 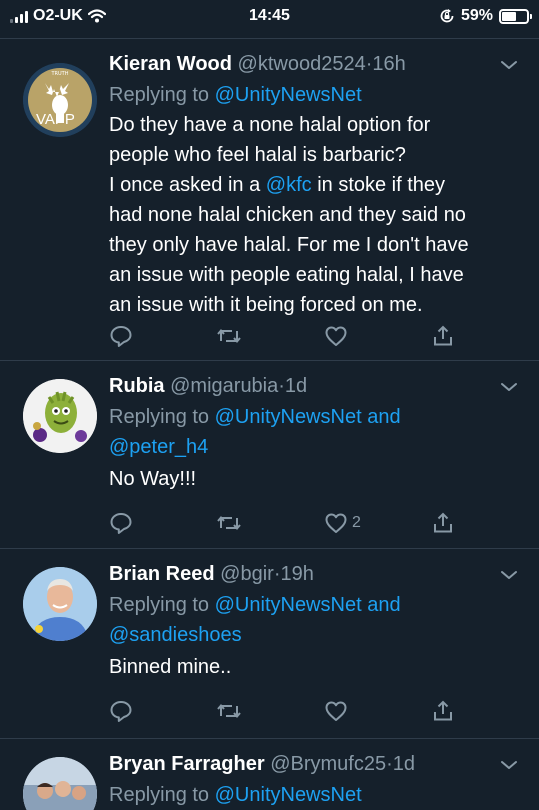 I want to click on tweet-actions: 2, so click(x=284, y=523).